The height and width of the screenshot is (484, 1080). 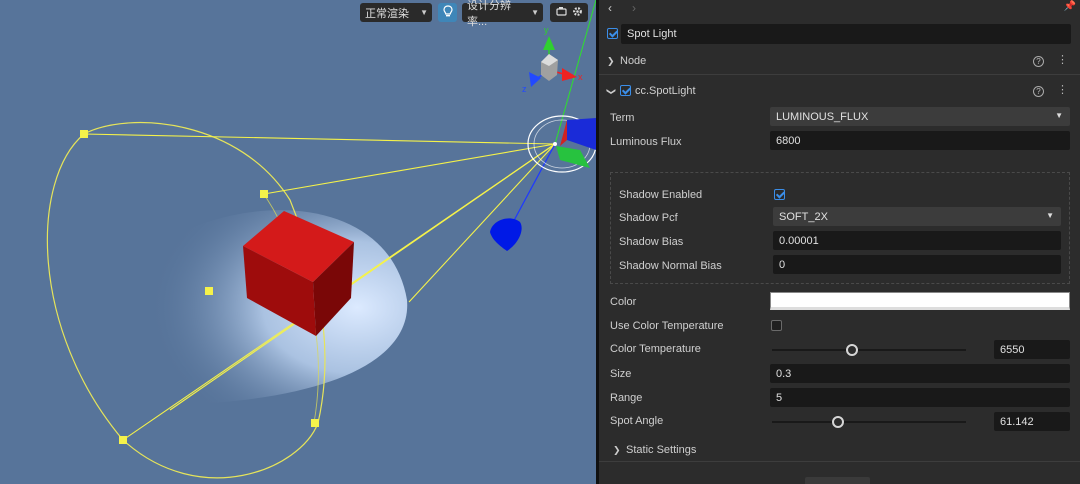 I want to click on spot-angle-label: Spot Angle, so click(x=637, y=421).